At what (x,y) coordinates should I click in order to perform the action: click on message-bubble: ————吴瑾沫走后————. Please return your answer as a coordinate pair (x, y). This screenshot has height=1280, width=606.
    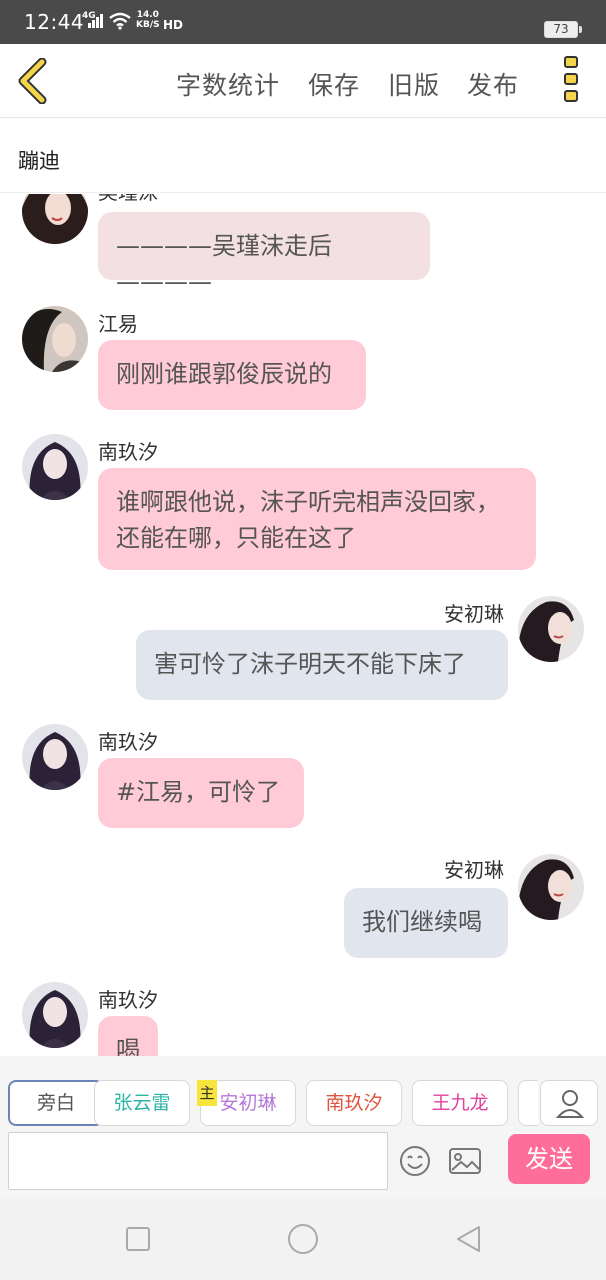
    Looking at the image, I should click on (264, 254).